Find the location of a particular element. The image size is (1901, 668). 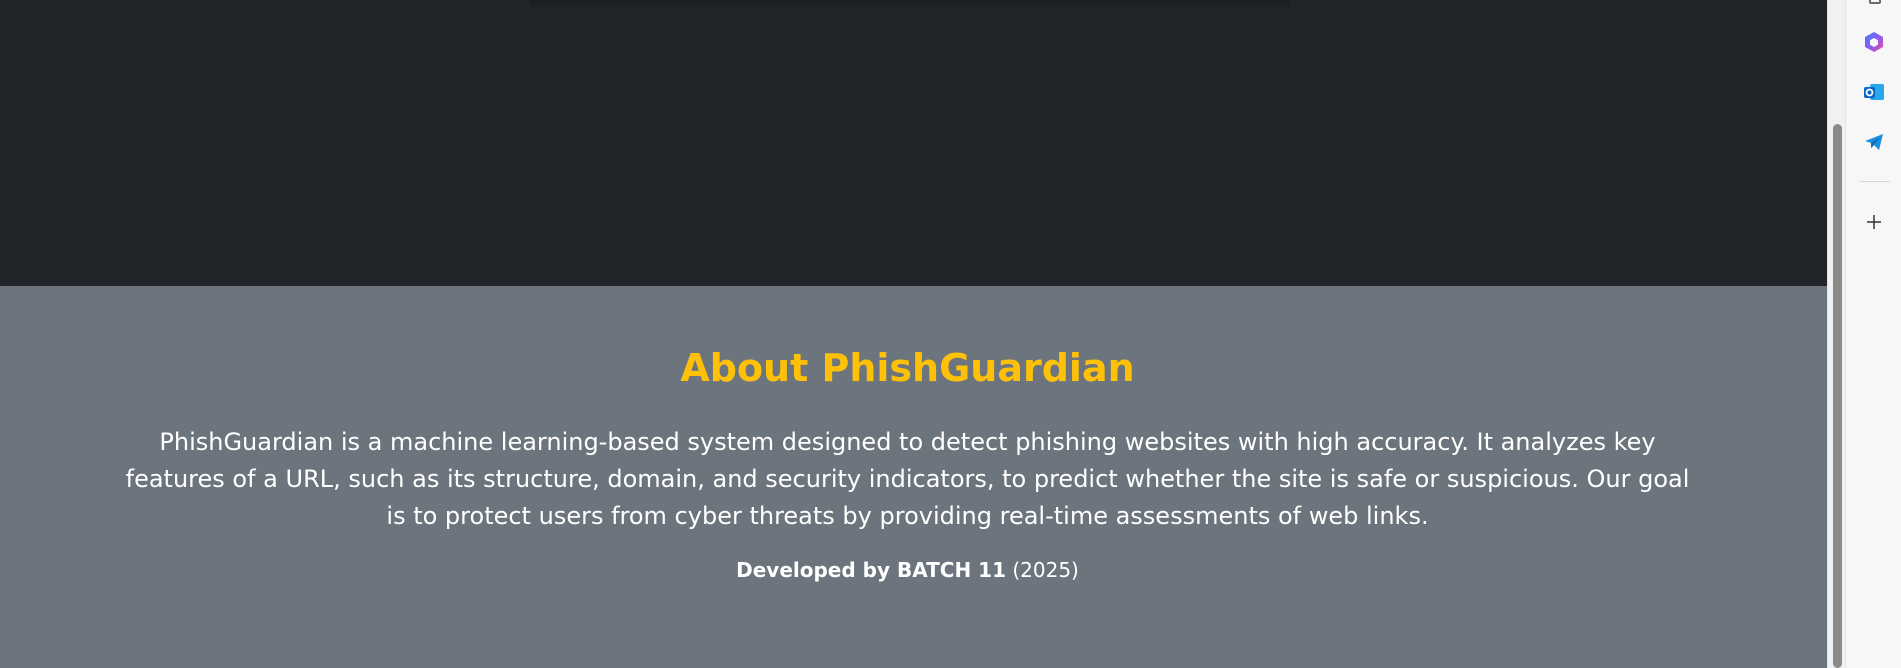

credit-team: BATCH 11 is located at coordinates (951, 570).